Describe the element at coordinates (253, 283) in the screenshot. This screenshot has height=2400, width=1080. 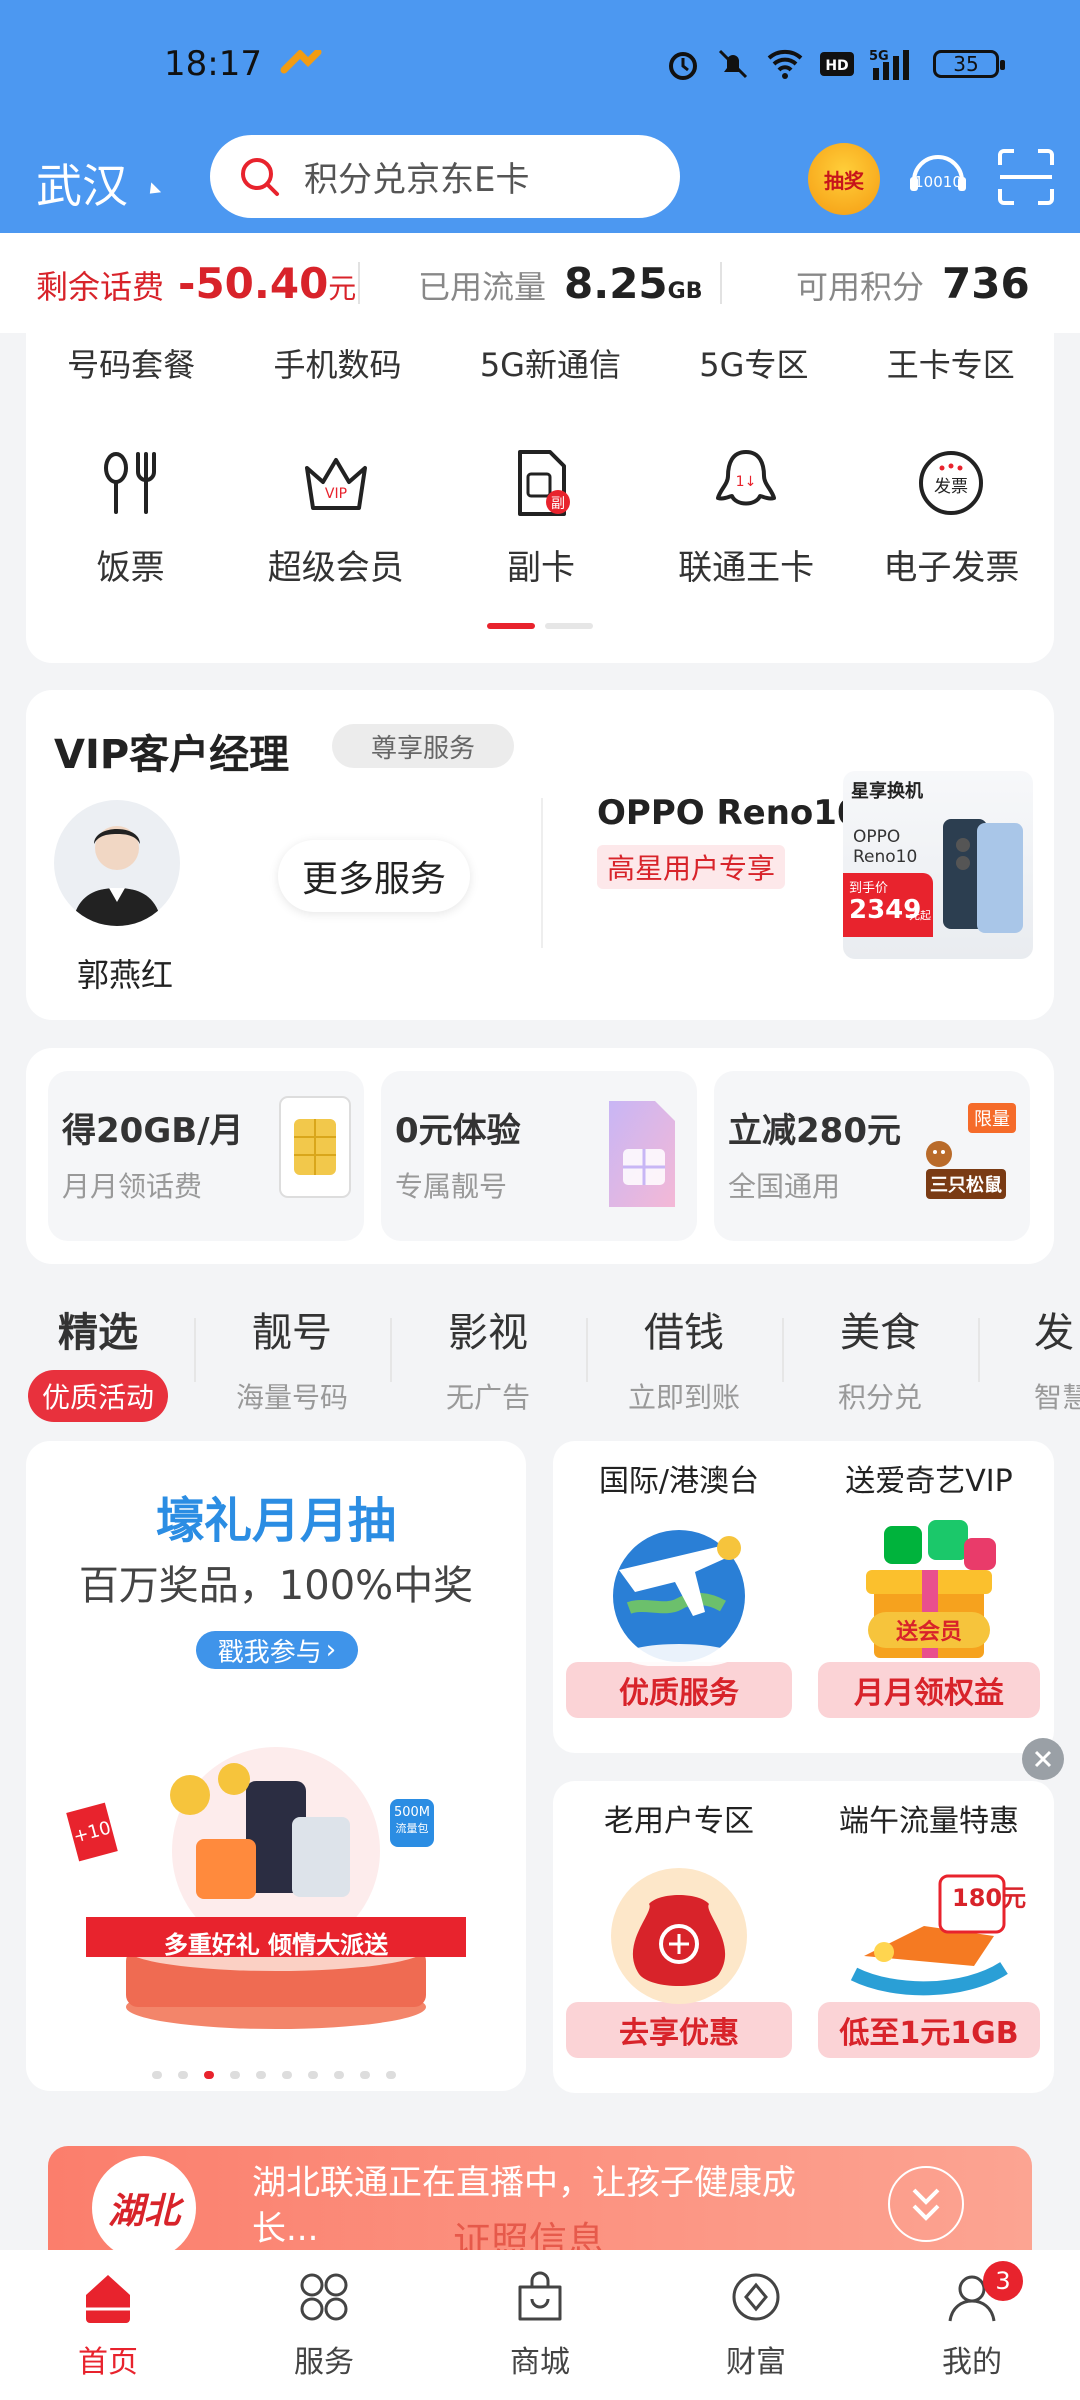
I see `fee-value: -50.40` at that location.